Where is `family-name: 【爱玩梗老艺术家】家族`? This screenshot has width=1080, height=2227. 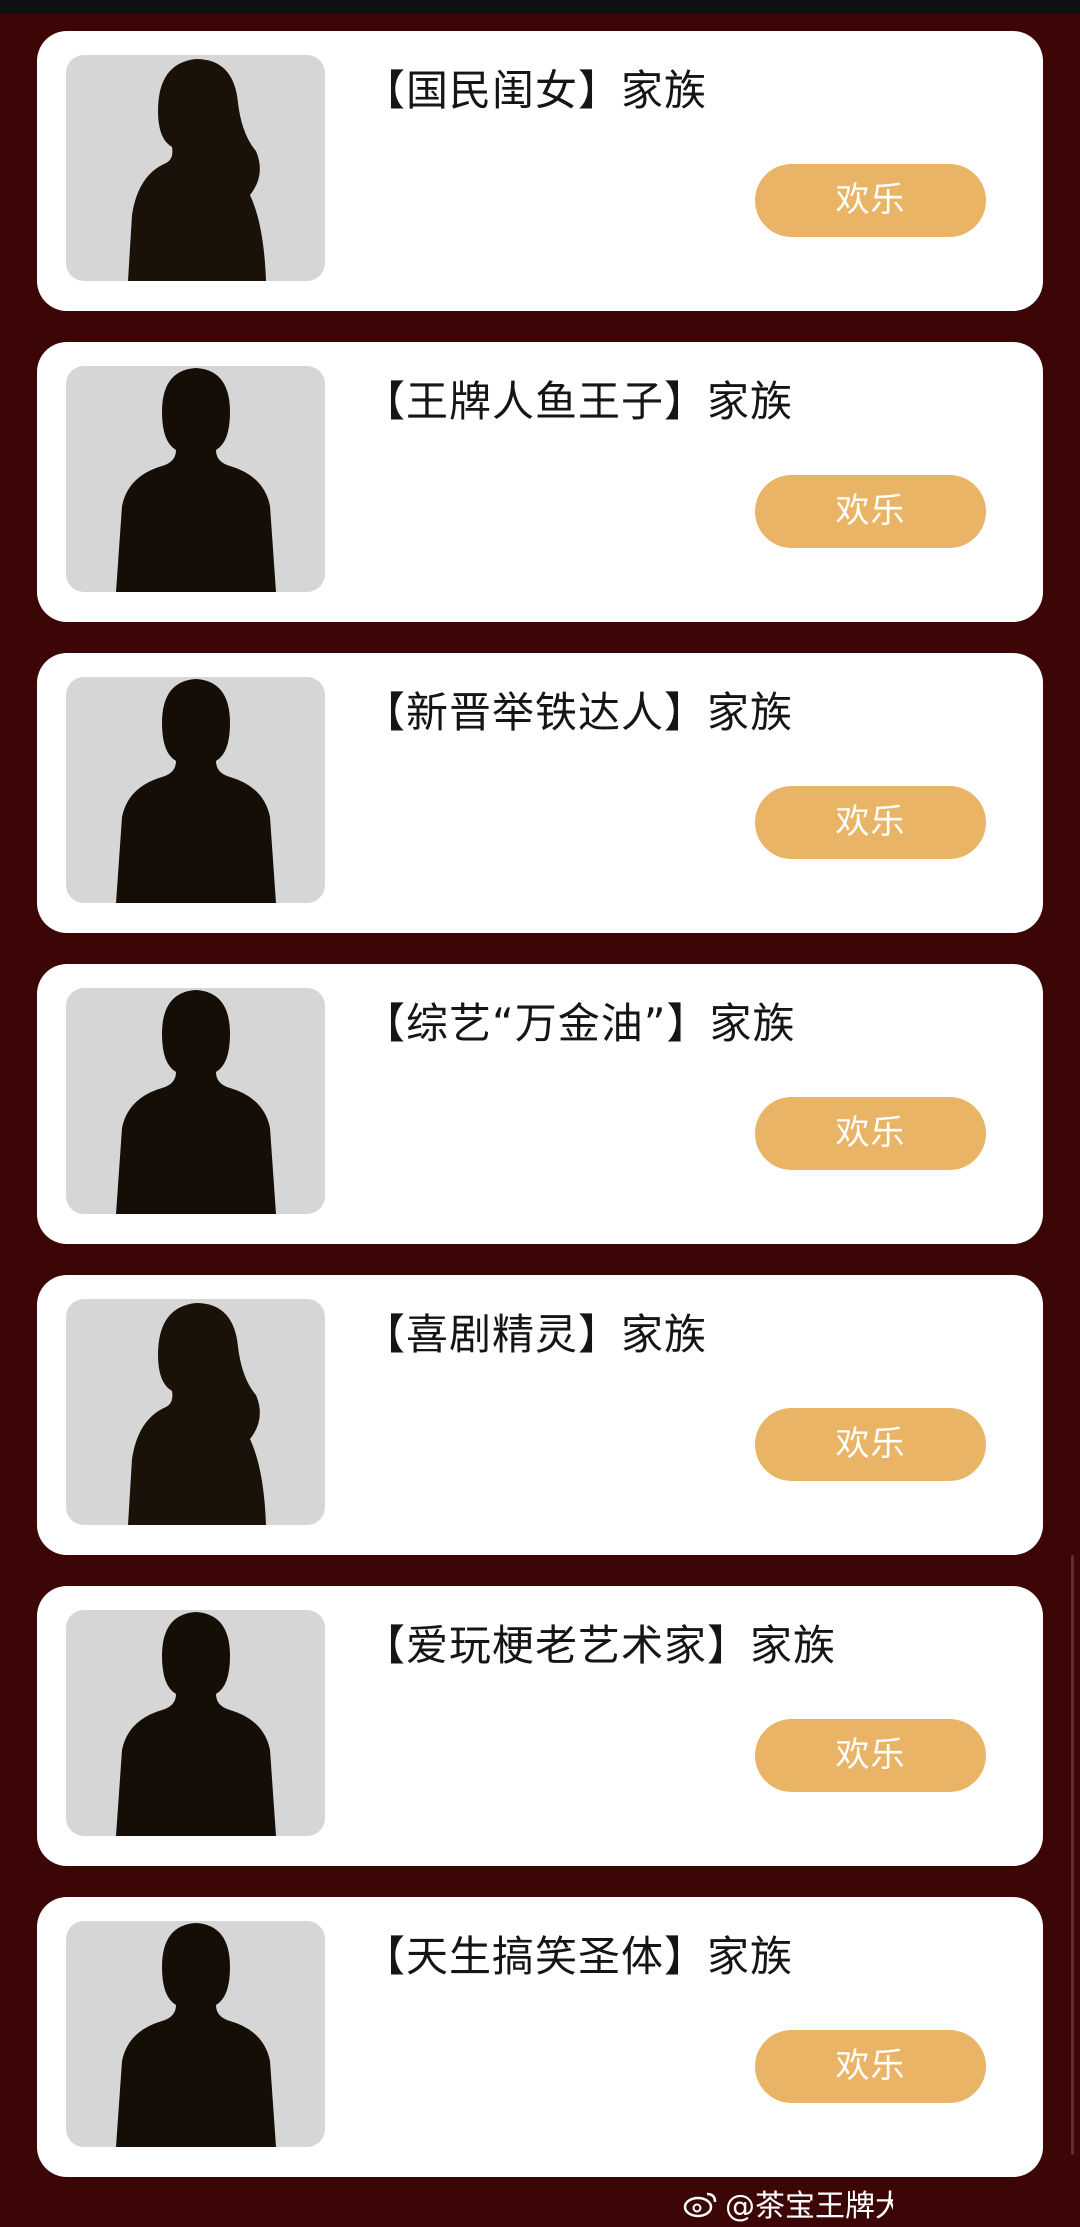 family-name: 【爱玩梗老艺术家】家族 is located at coordinates (600, 1645).